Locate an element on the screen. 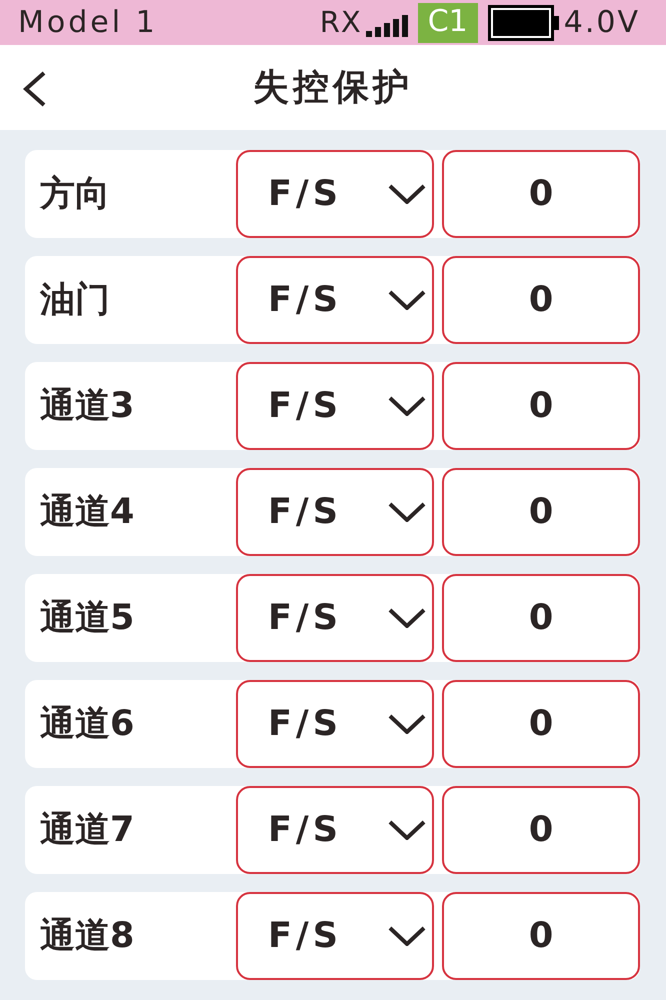  battery-icon is located at coordinates (524, 22).